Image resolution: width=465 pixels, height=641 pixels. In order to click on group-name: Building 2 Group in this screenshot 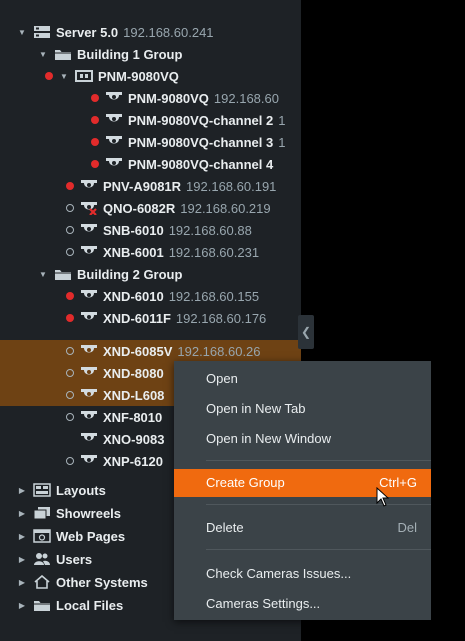, I will do `click(130, 274)`.